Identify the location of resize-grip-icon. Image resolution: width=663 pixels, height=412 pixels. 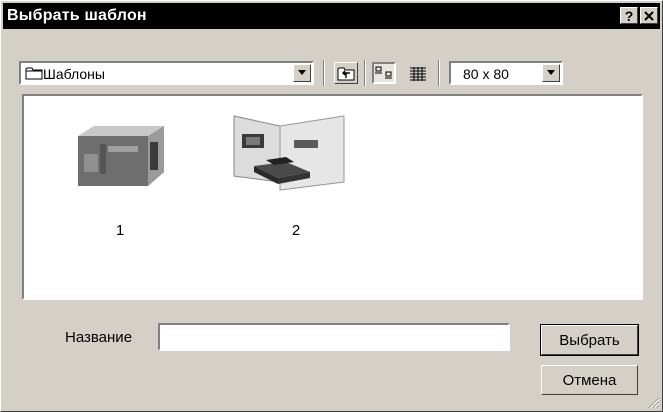
(653, 402).